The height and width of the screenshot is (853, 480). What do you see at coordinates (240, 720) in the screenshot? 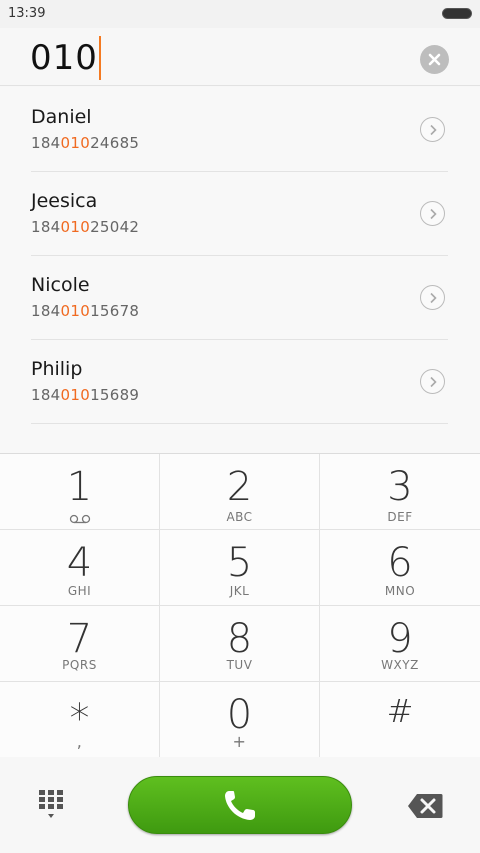
I see `key-0: 0 +` at bounding box center [240, 720].